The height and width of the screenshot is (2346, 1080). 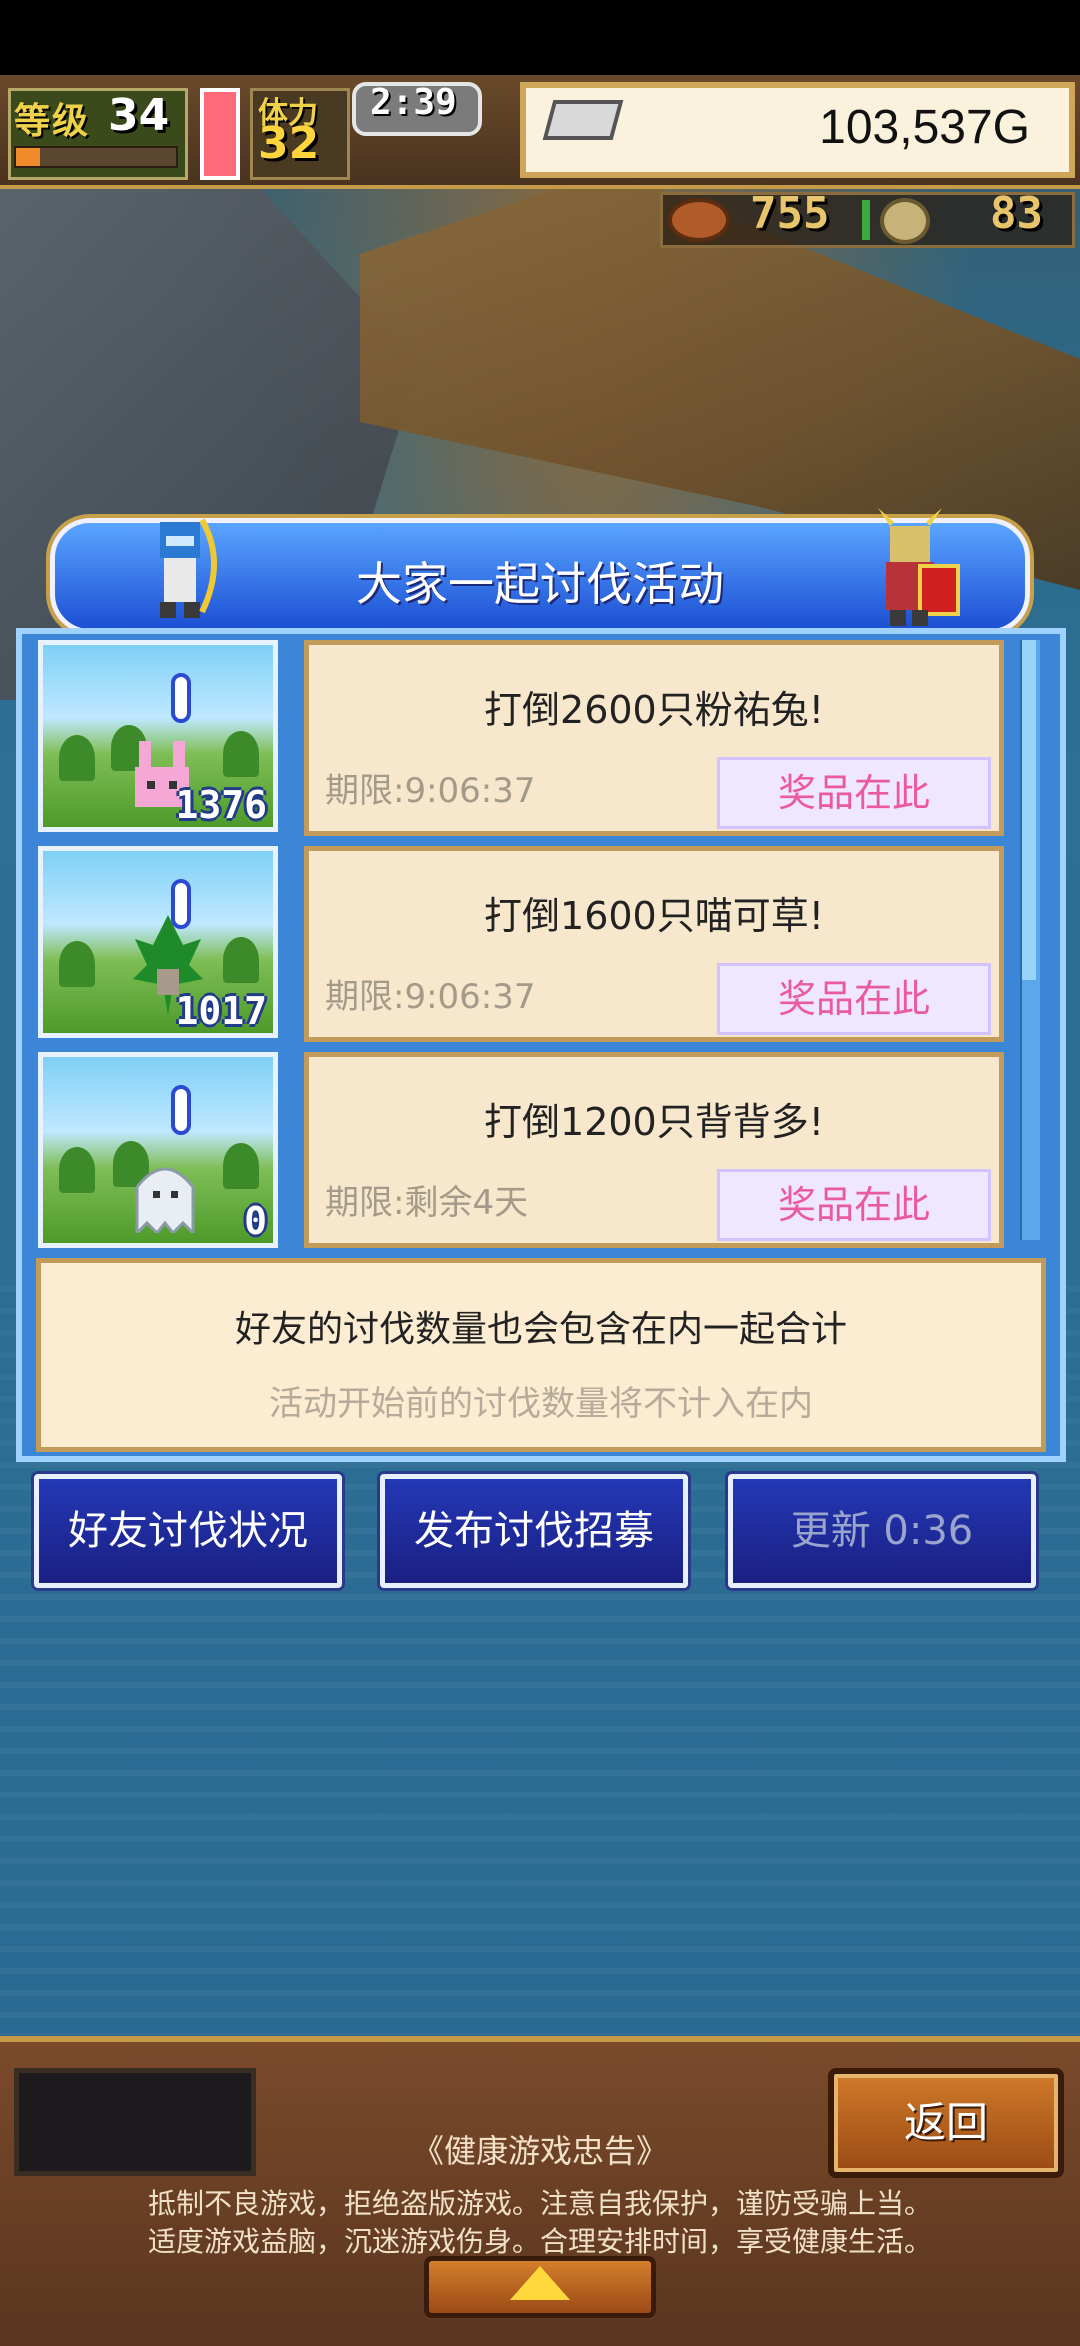 I want to click on post-recruit-button: 发布讨伐招募, so click(x=534, y=1531).